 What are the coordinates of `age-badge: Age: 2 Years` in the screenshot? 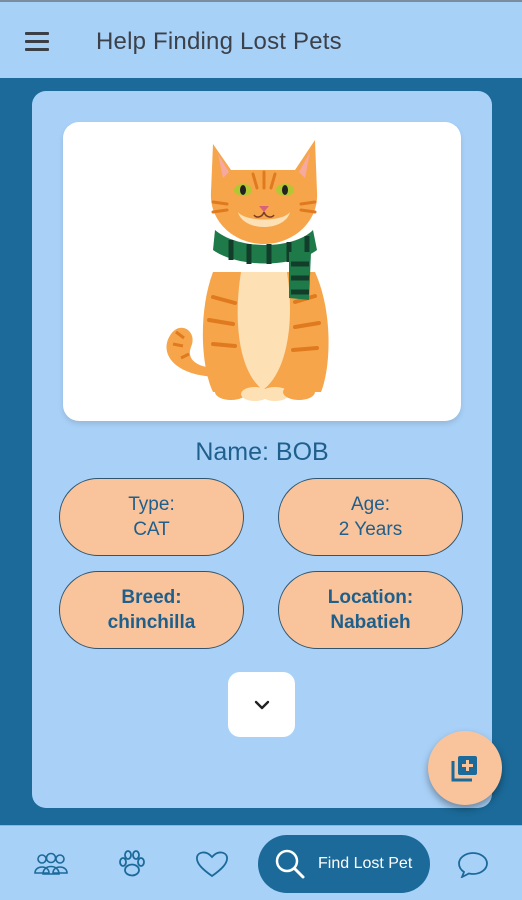 It's located at (370, 517).